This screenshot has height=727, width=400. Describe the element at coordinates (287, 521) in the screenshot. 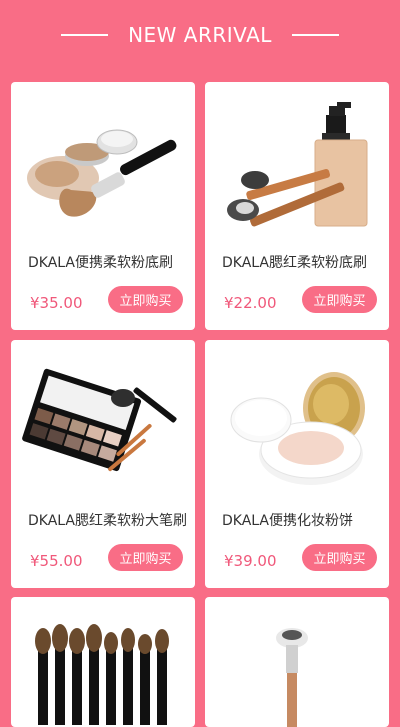

I see `product-name: DKALA便携化妆粉饼` at that location.